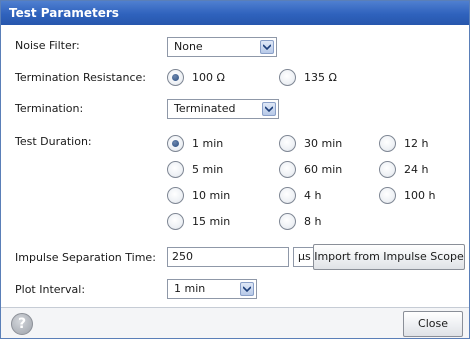  I want to click on radio-duration-label: 15 min, so click(211, 221).